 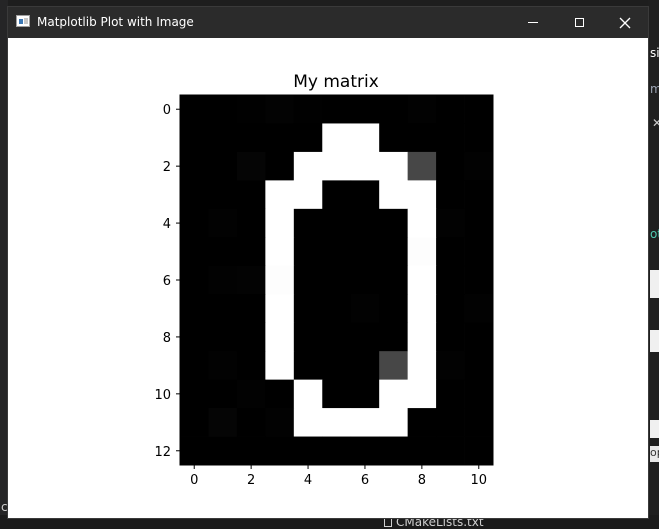 I want to click on y-tick-label: 10, so click(x=162, y=395).